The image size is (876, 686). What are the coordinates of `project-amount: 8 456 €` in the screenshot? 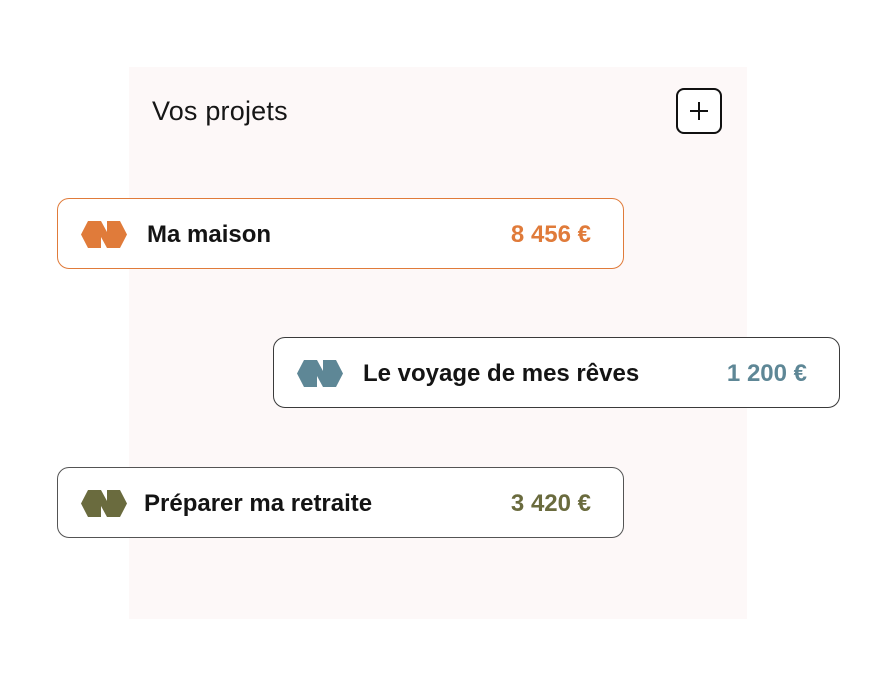 It's located at (550, 234).